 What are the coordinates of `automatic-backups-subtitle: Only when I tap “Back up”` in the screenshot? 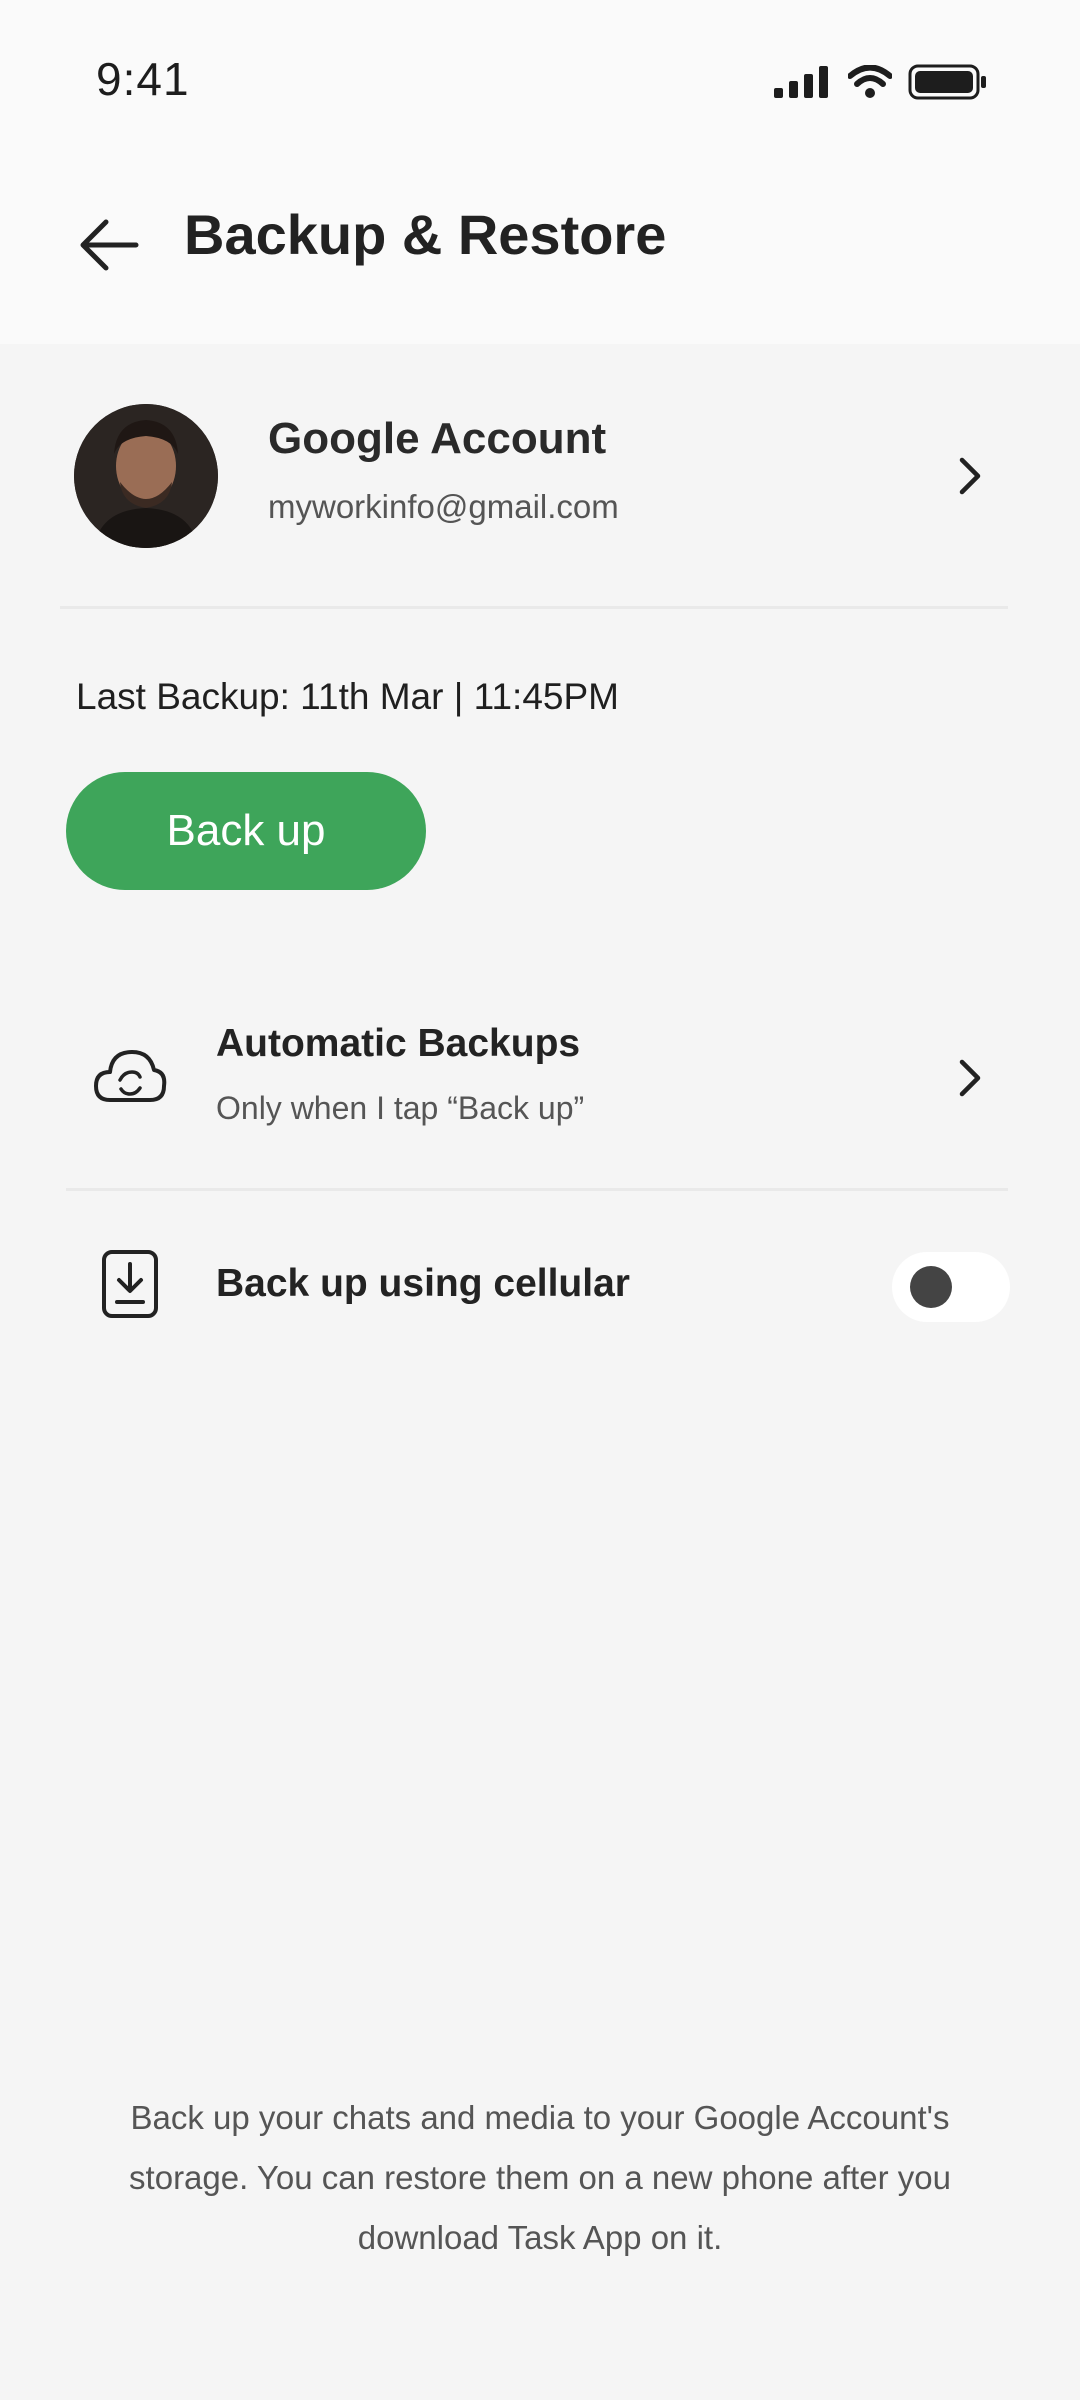 It's located at (400, 1108).